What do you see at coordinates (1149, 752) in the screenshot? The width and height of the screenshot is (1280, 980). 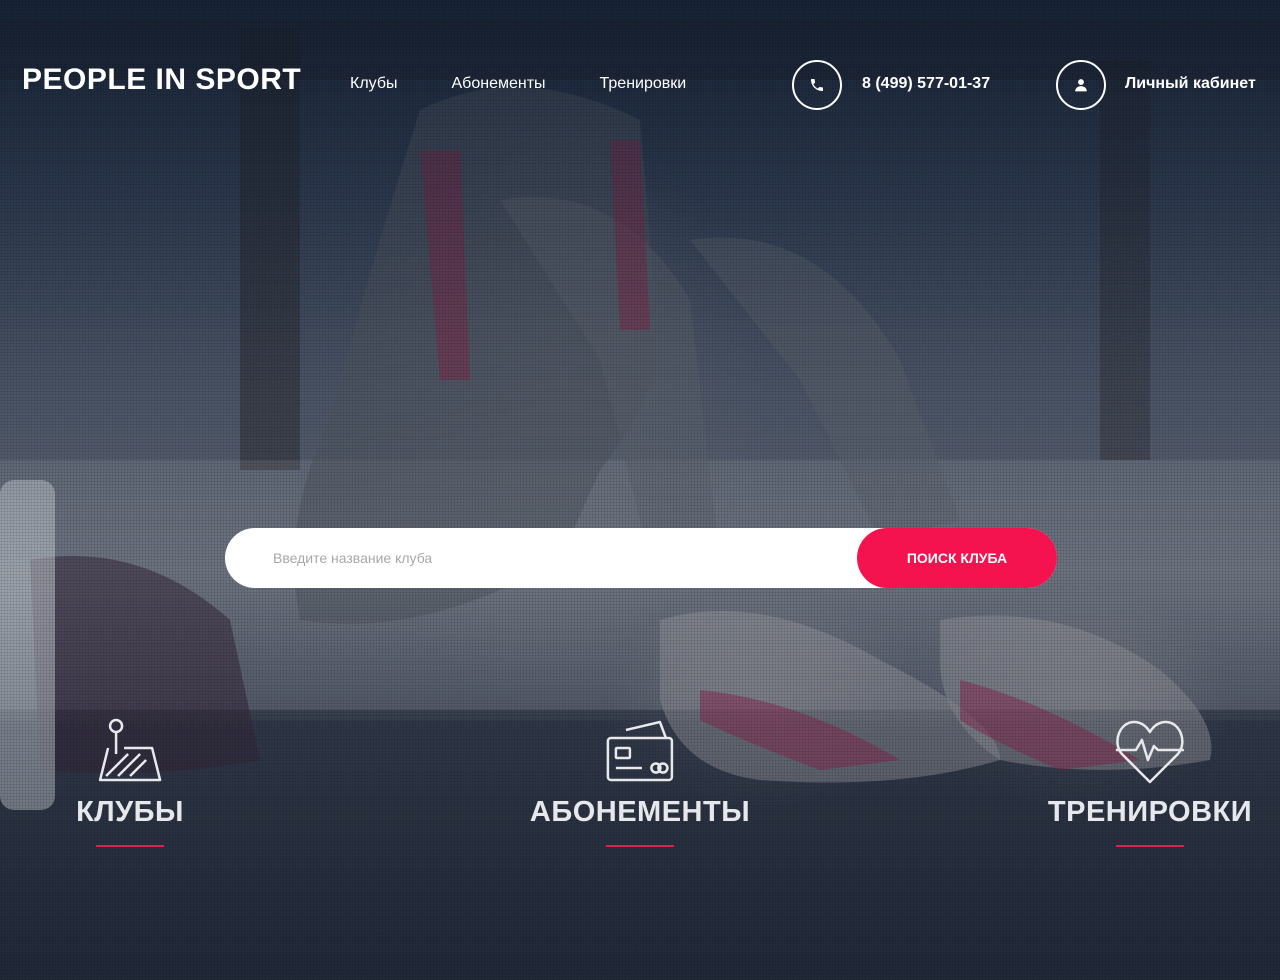 I see `heart-pulse-icon` at bounding box center [1149, 752].